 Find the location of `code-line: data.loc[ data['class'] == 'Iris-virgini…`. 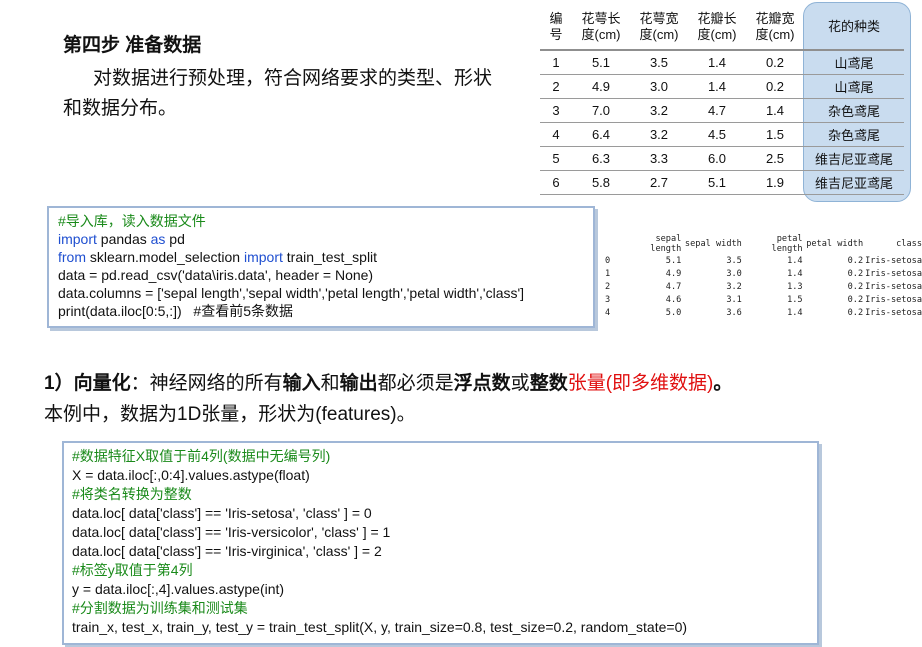

code-line: data.loc[ data['class'] == 'Iris-virgini… is located at coordinates (440, 551).